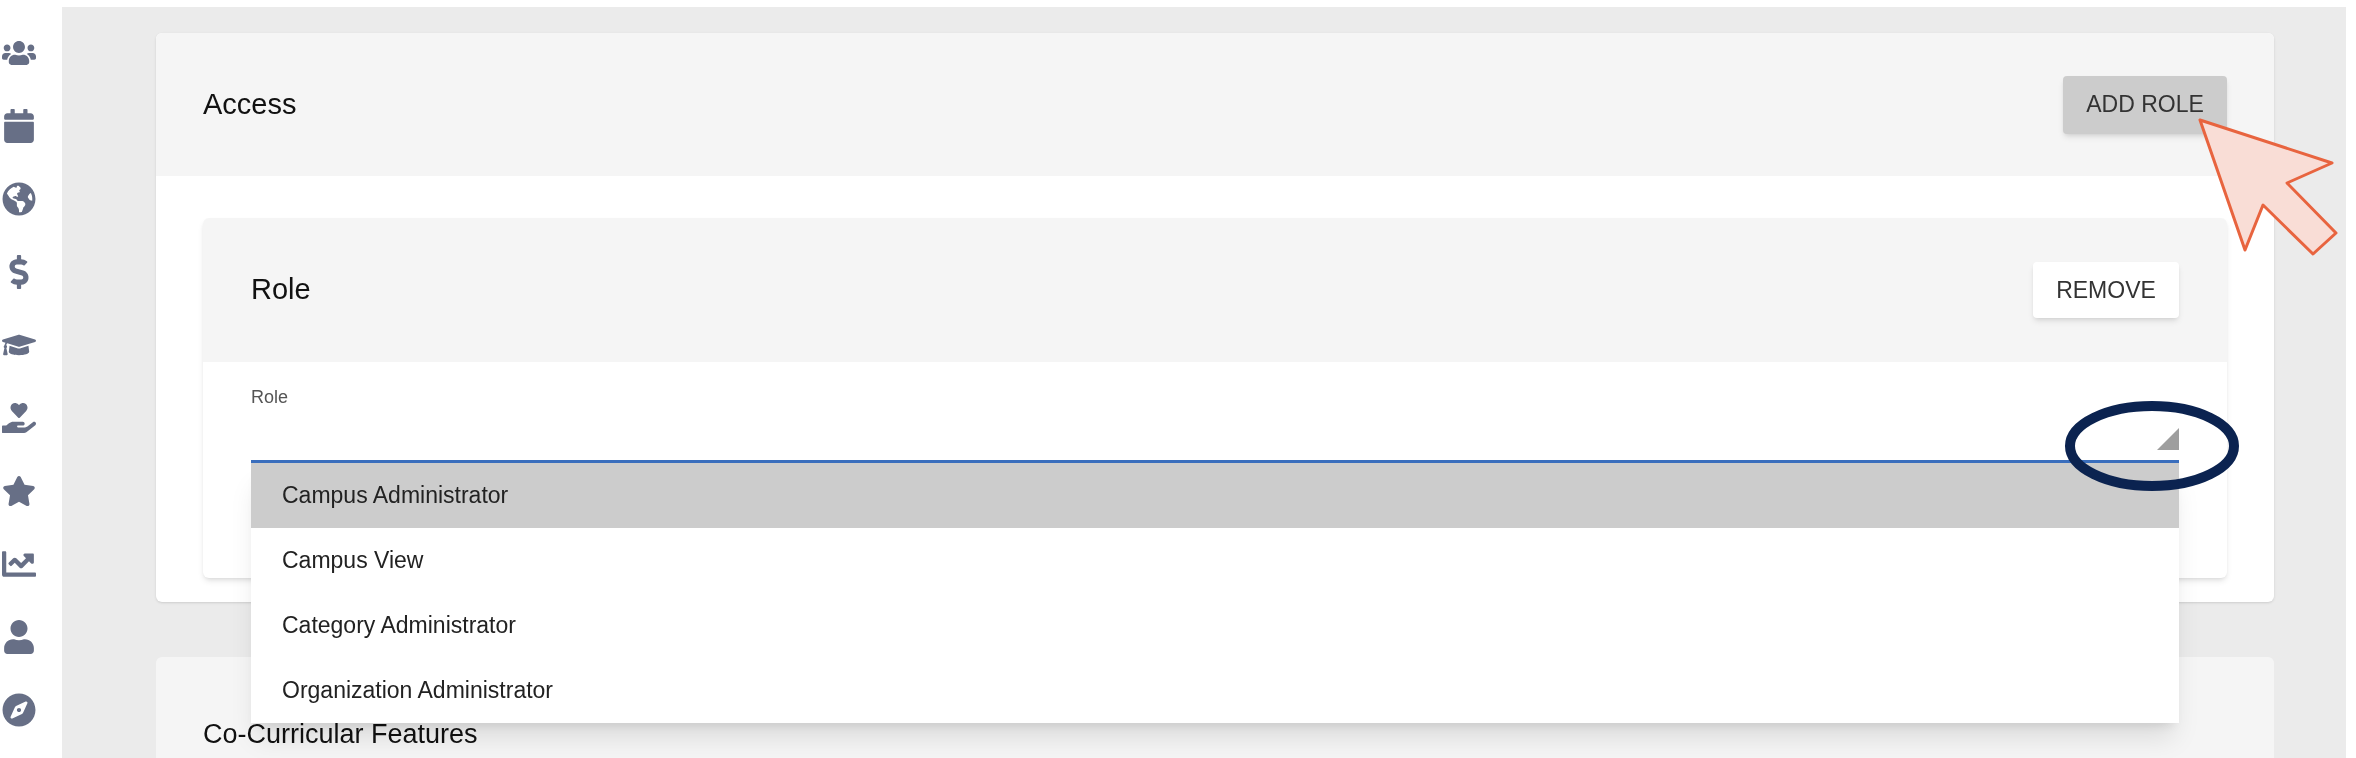 The width and height of the screenshot is (2356, 758). Describe the element at coordinates (1215, 690) in the screenshot. I see `menu-item: Organization Administrator` at that location.